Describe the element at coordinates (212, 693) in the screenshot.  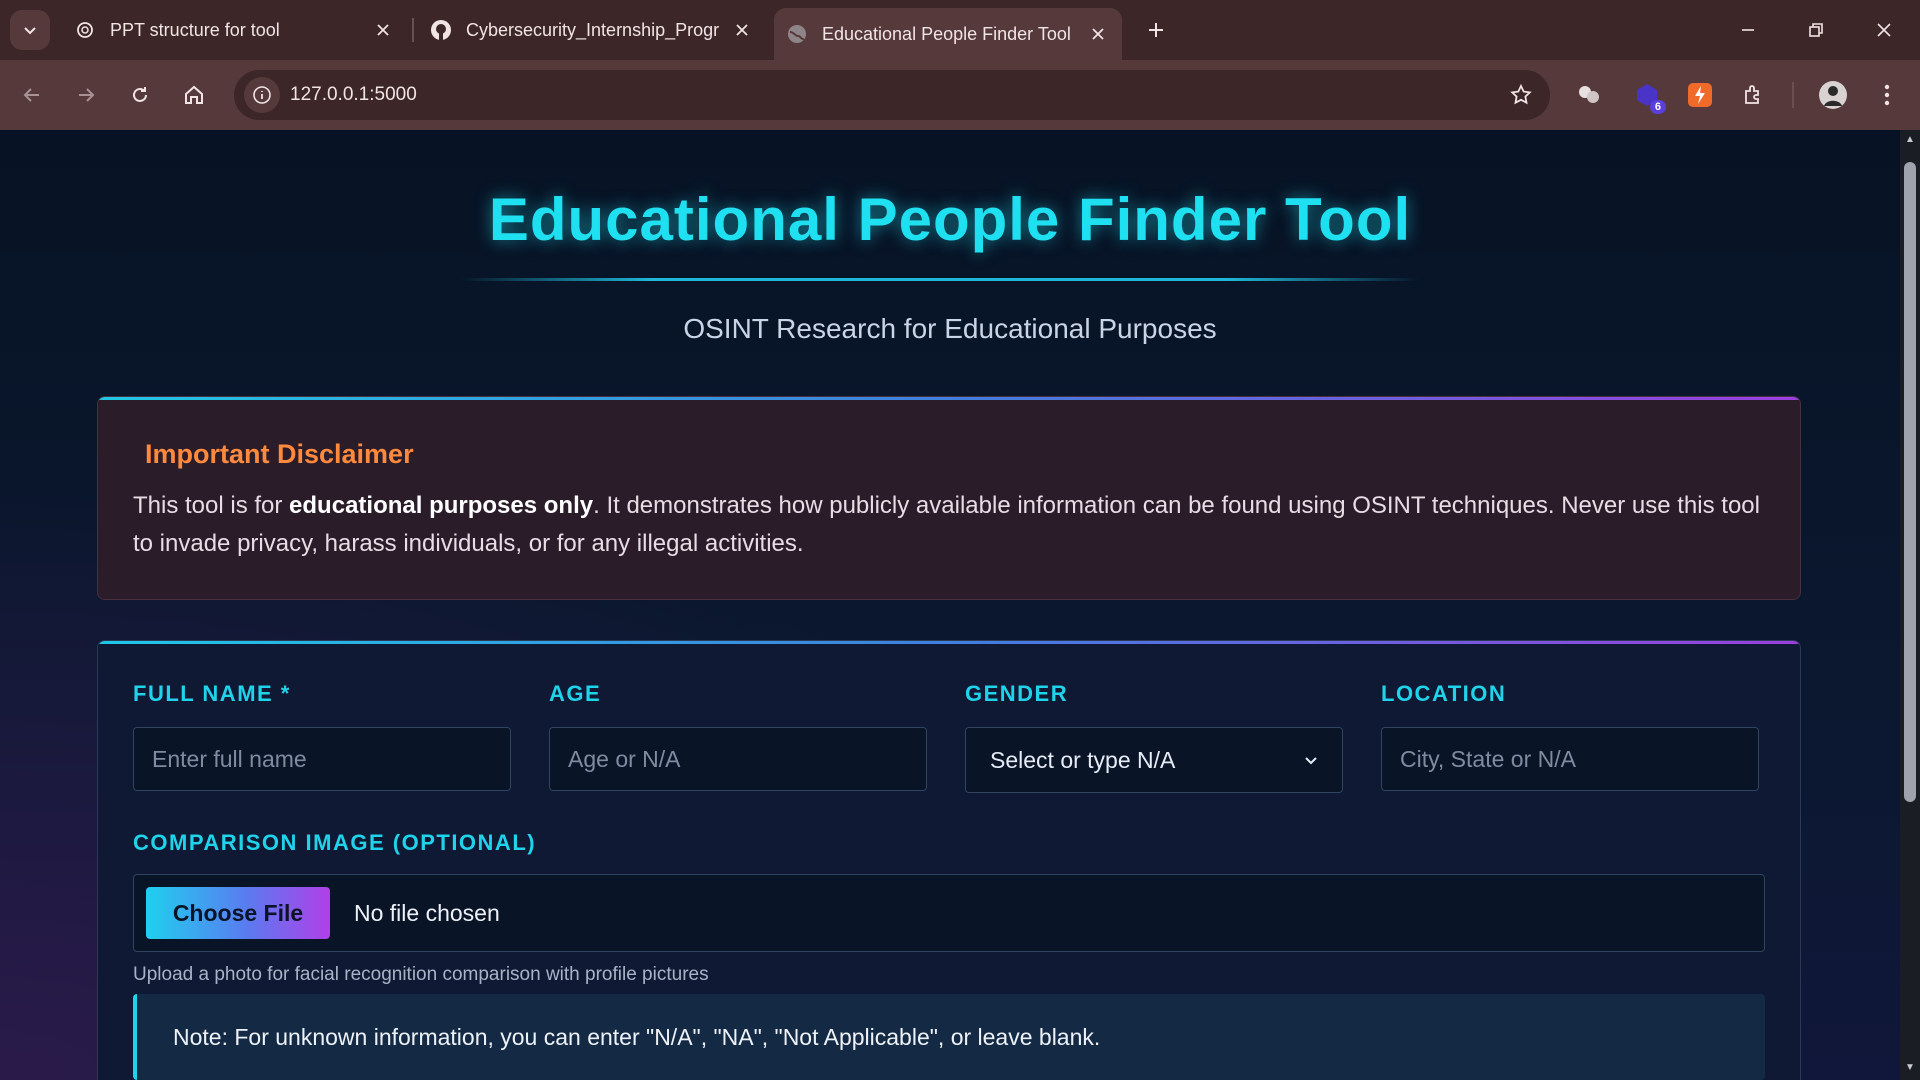
I see `full-name-label: FULL NAME *` at that location.